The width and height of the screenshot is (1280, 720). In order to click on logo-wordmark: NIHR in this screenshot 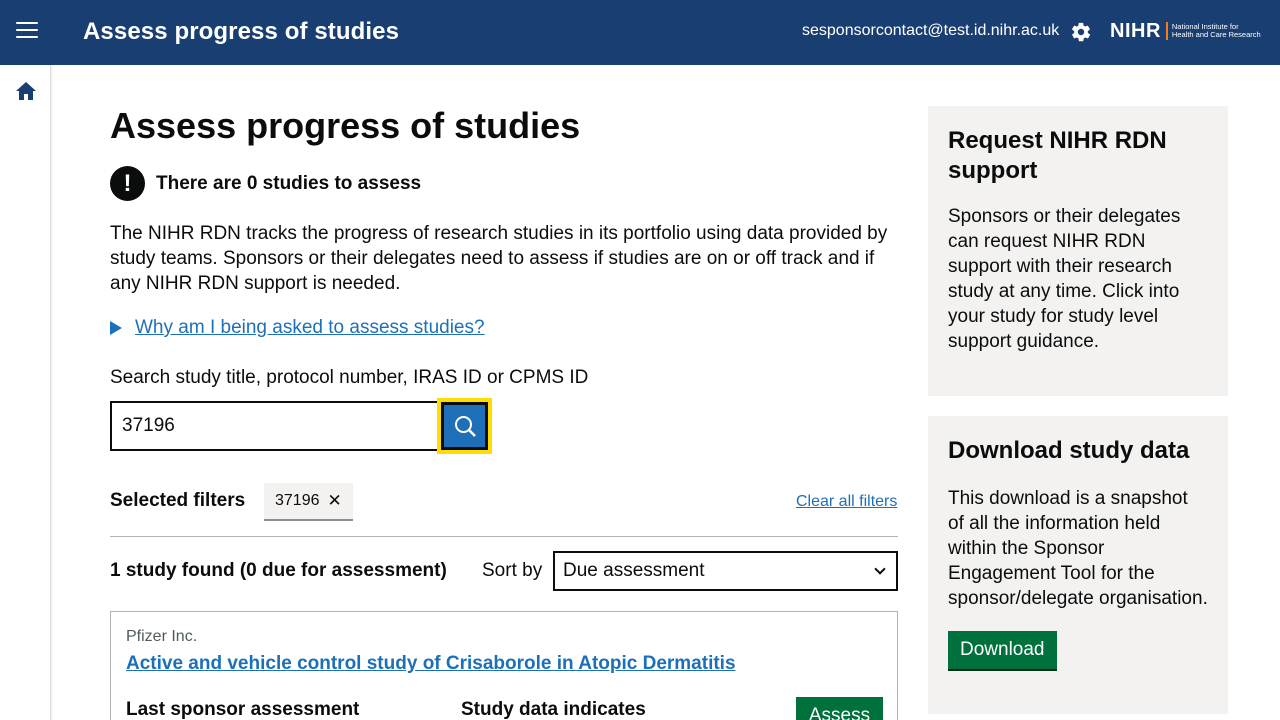, I will do `click(1135, 30)`.